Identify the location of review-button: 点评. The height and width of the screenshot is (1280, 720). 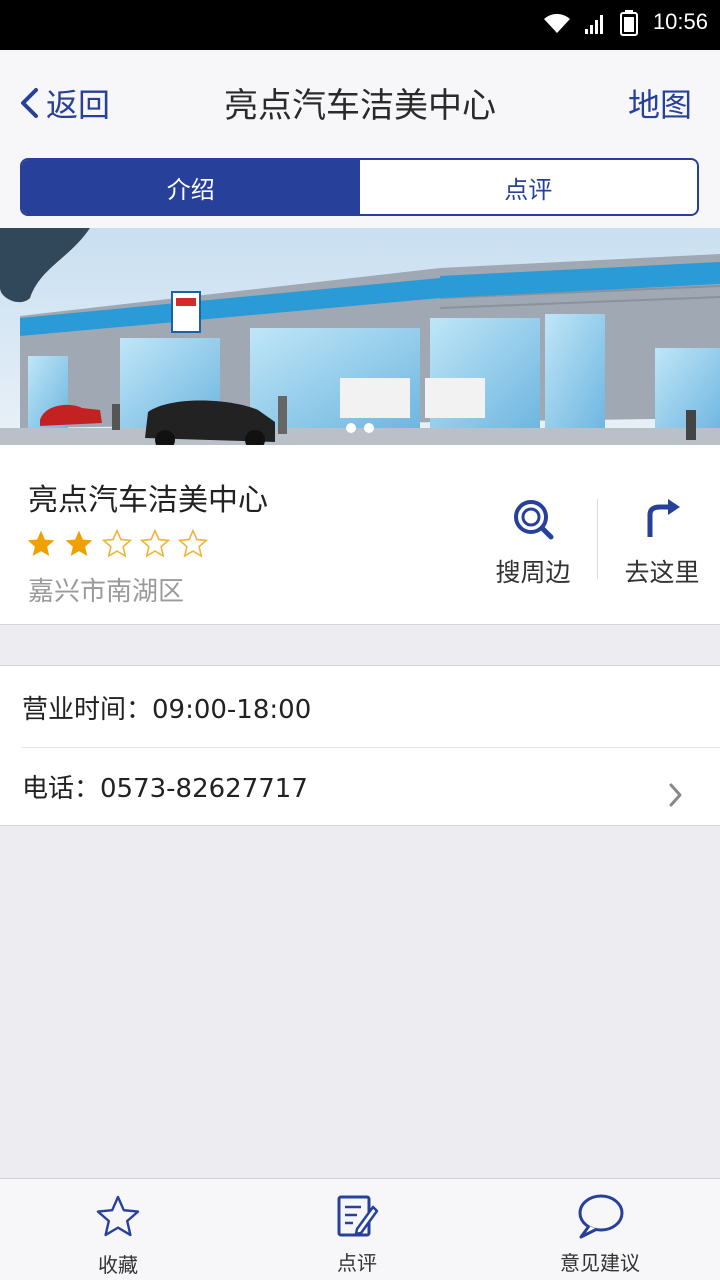
(357, 1234).